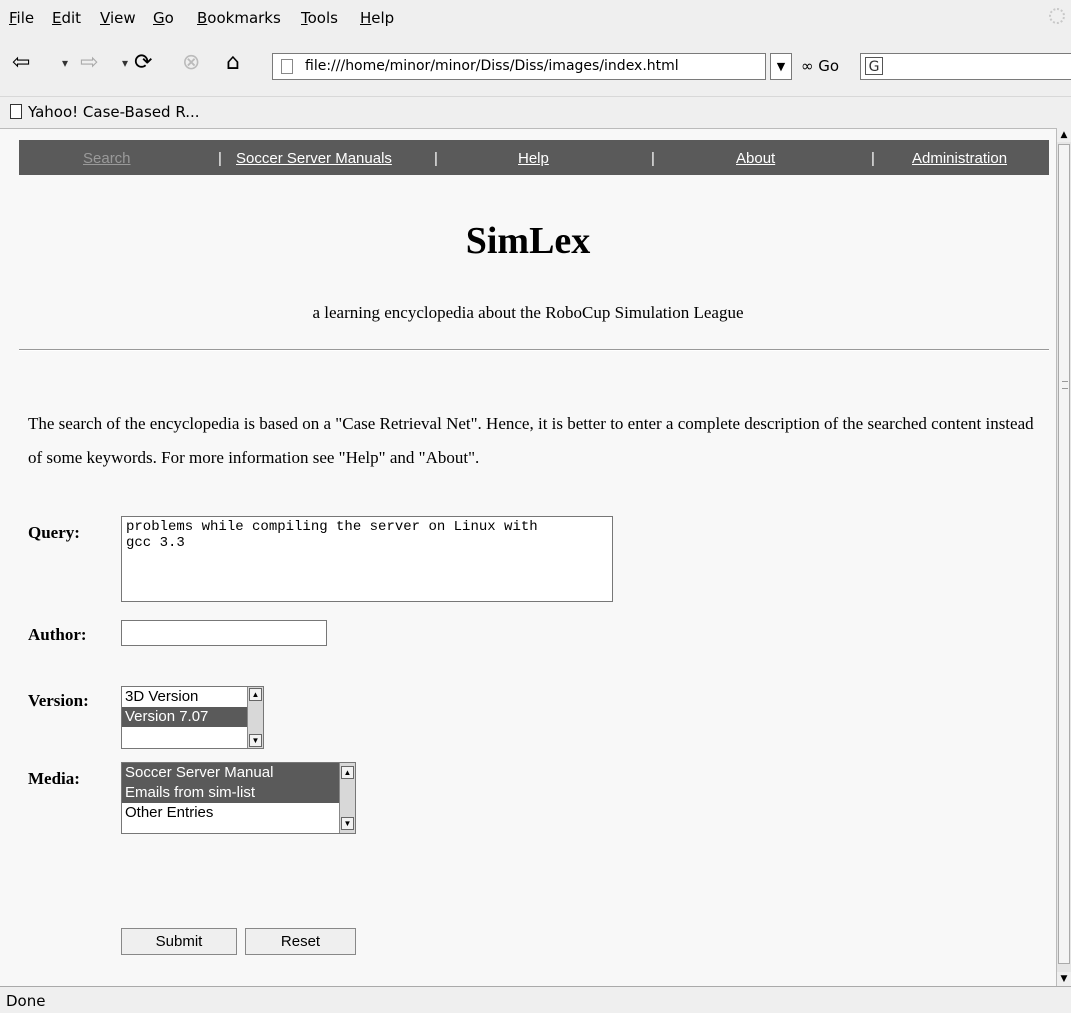  Describe the element at coordinates (163, 18) in the screenshot. I see `menu-go: Go` at that location.